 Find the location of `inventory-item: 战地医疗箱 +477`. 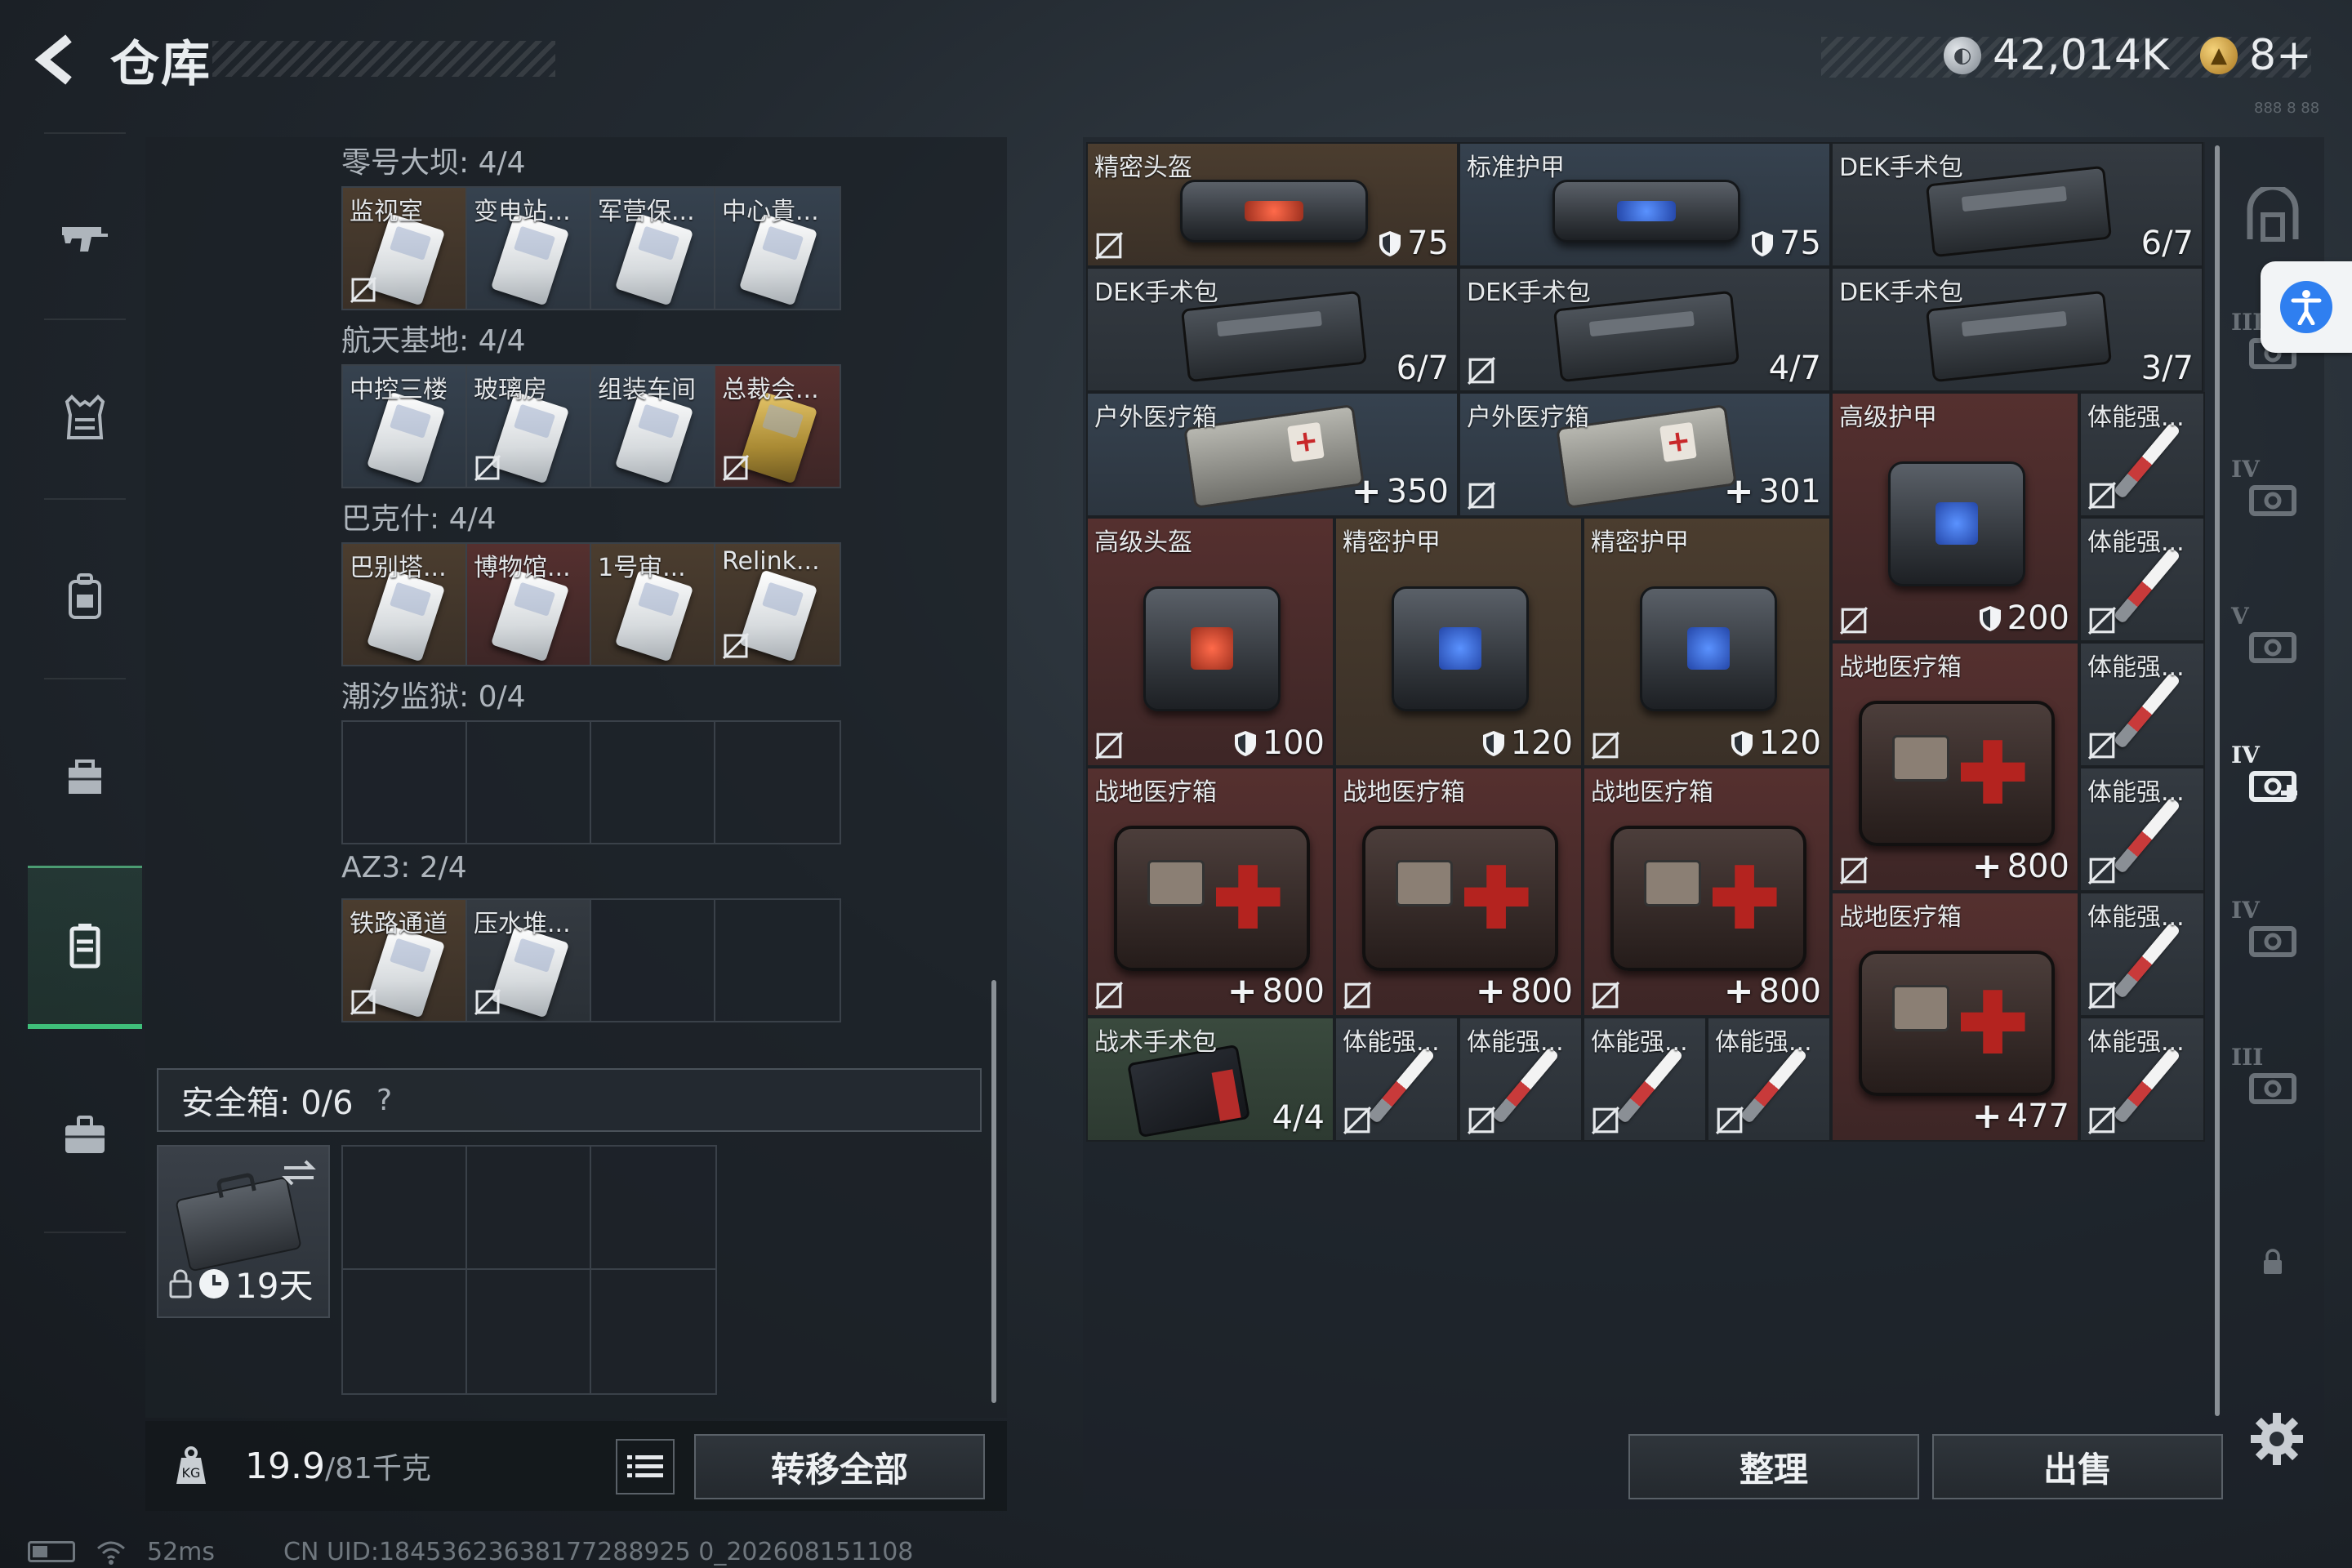

inventory-item: 战地医疗箱 +477 is located at coordinates (1955, 1017).